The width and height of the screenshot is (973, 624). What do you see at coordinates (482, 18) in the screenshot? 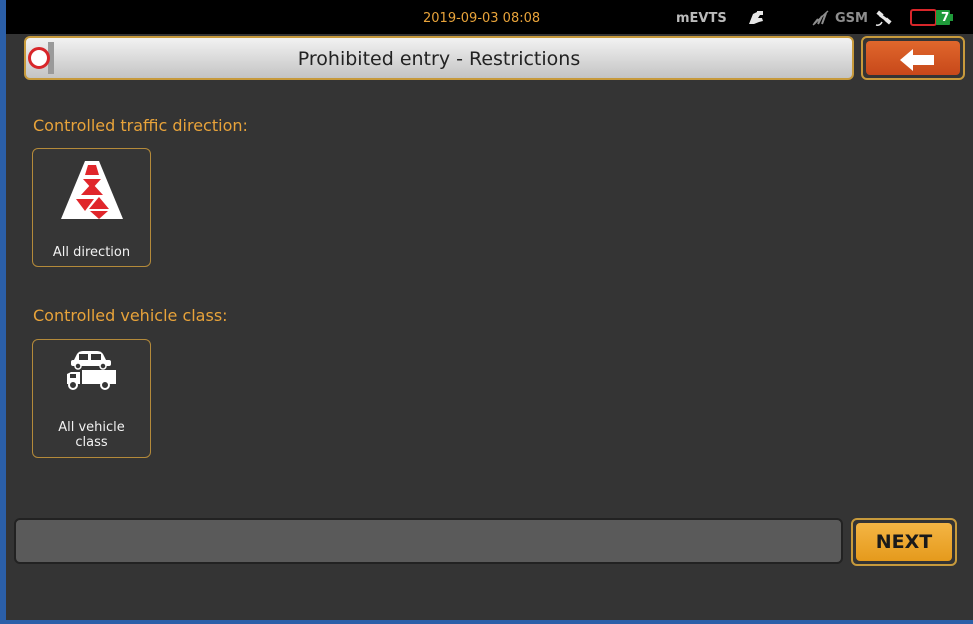
I see `status-datetime: 2019-09-03 08:08` at bounding box center [482, 18].